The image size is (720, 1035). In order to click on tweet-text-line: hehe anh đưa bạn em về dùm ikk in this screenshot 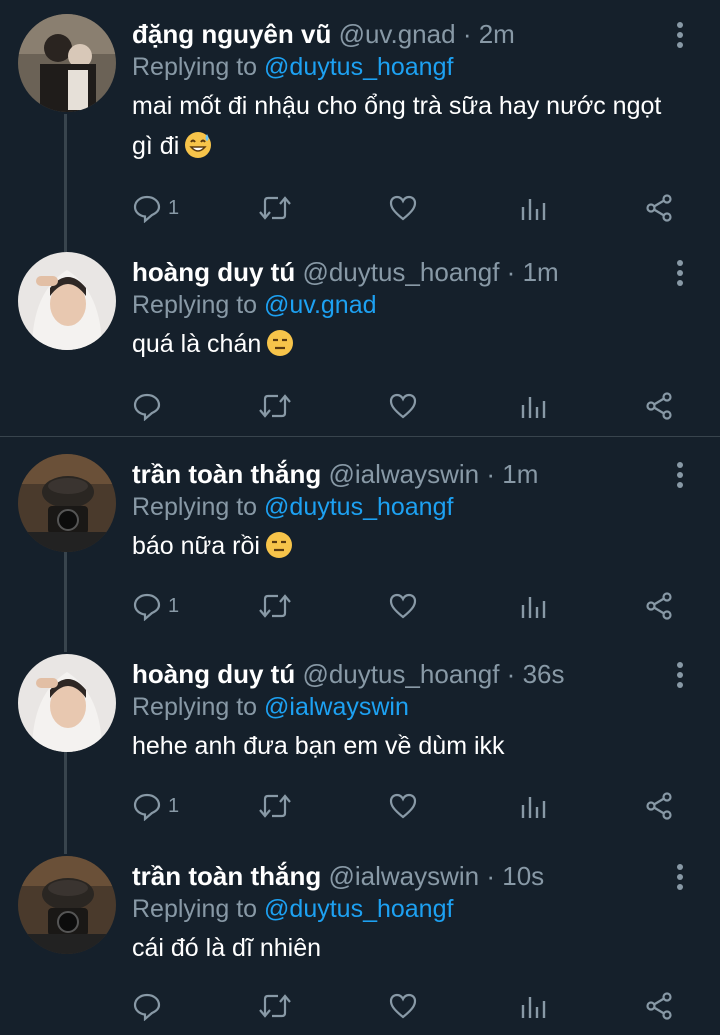, I will do `click(318, 746)`.